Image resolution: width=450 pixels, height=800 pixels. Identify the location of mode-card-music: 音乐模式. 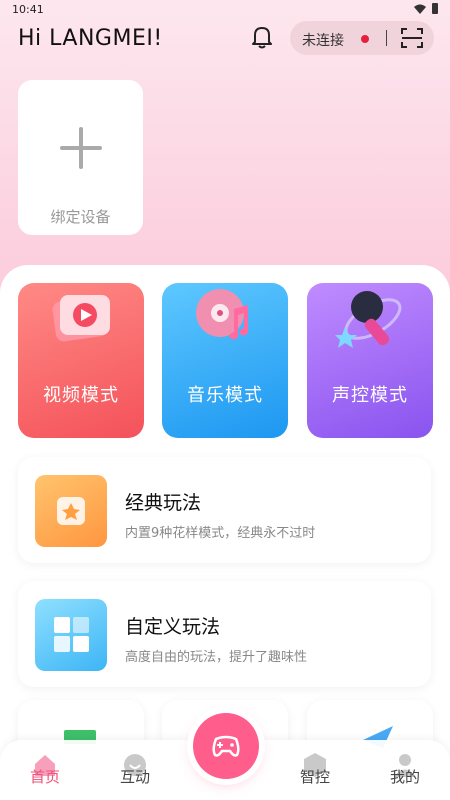
(225, 360).